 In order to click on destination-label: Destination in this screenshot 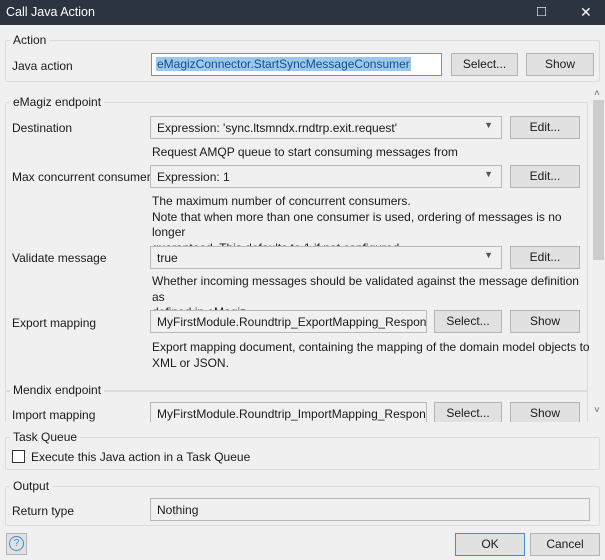, I will do `click(42, 128)`.